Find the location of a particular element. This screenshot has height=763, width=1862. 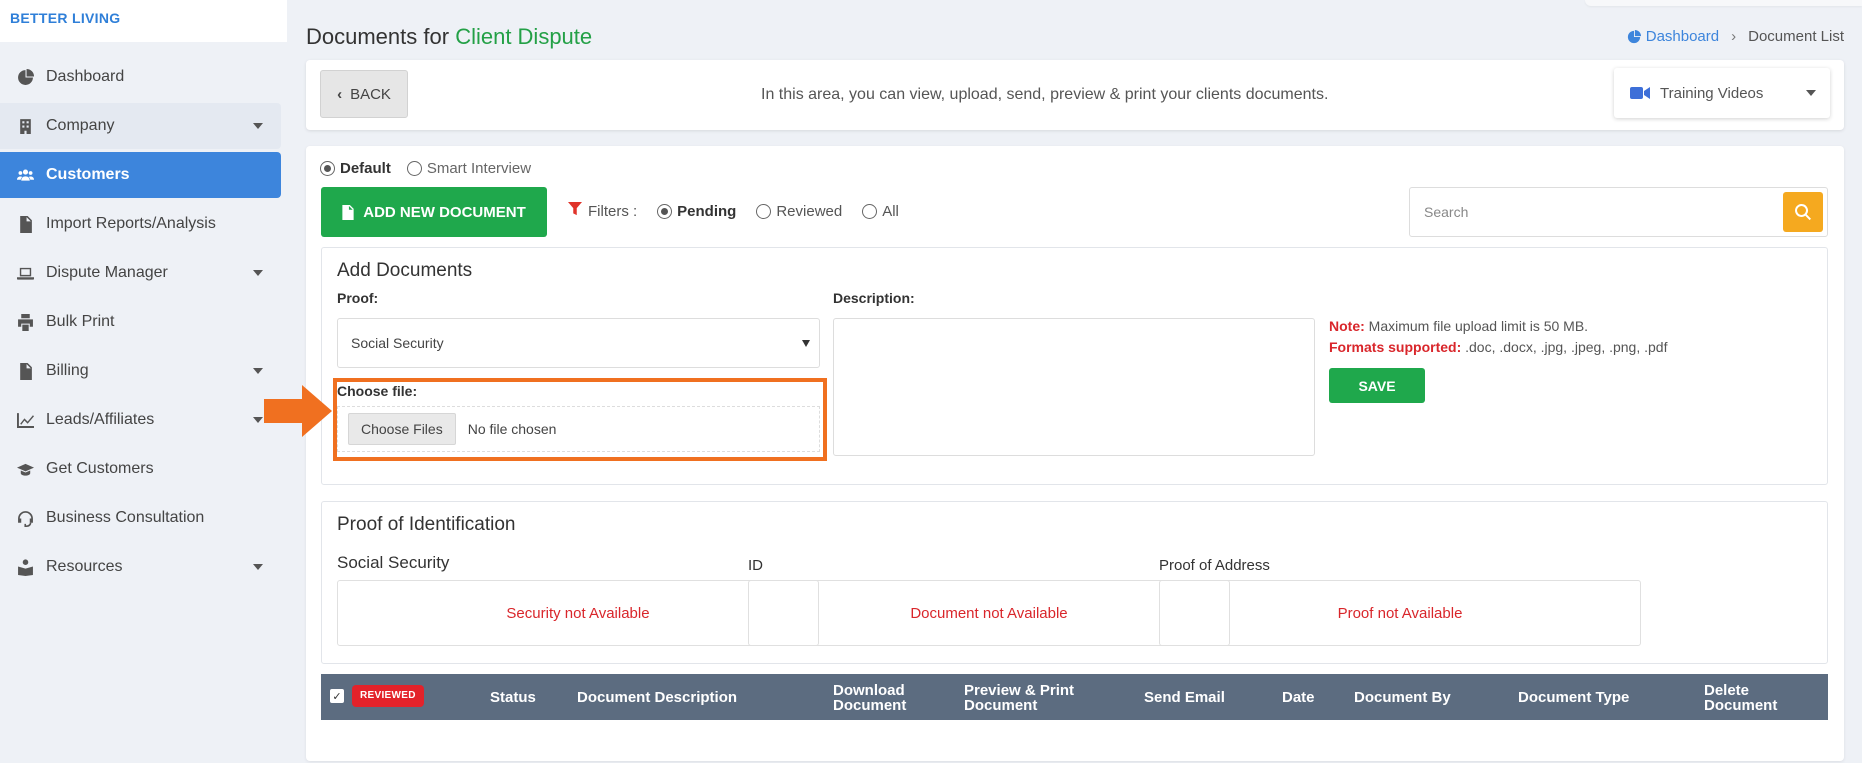

page-title-prefix: Documents for is located at coordinates (378, 36).